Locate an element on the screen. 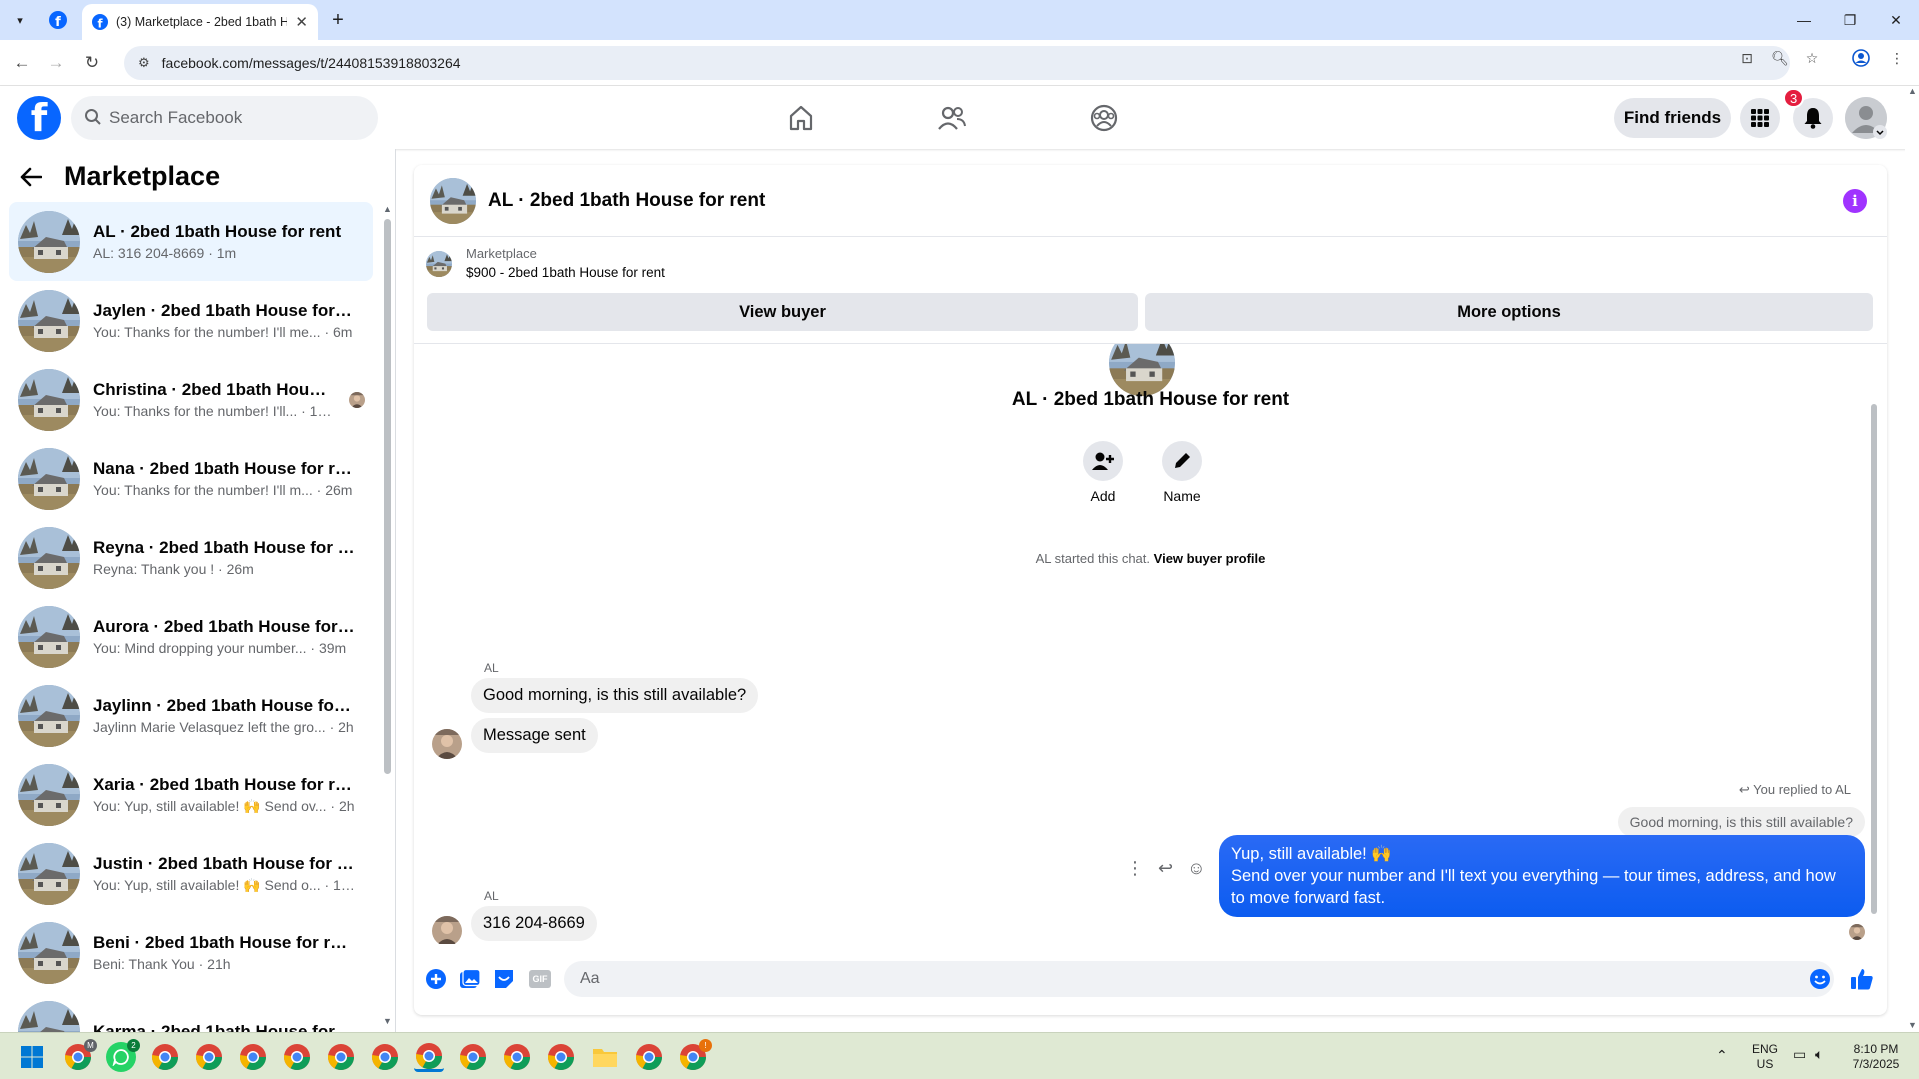 The image size is (1919, 1079). reload-icon: ↻ is located at coordinates (92, 63).